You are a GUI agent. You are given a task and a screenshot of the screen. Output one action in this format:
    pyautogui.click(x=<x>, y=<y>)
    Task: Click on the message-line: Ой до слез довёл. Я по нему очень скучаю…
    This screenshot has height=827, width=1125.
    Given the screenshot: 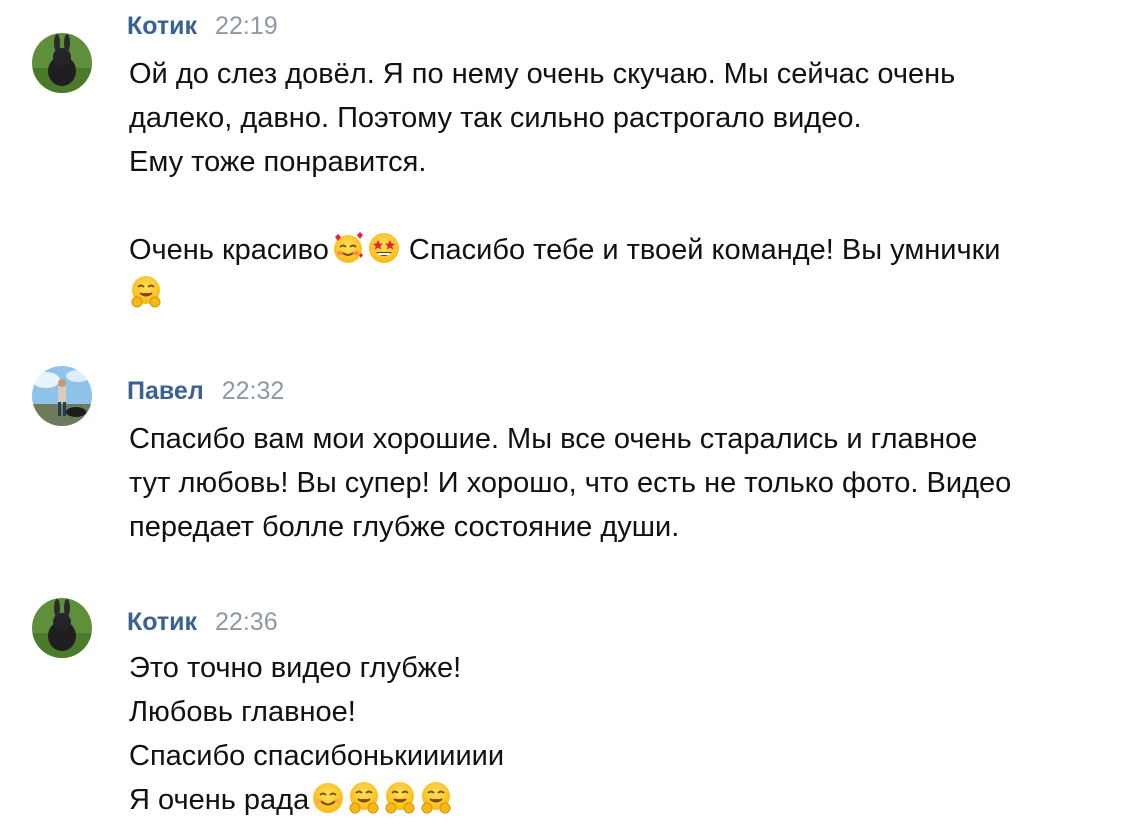 What is the action you would take?
    pyautogui.click(x=542, y=74)
    